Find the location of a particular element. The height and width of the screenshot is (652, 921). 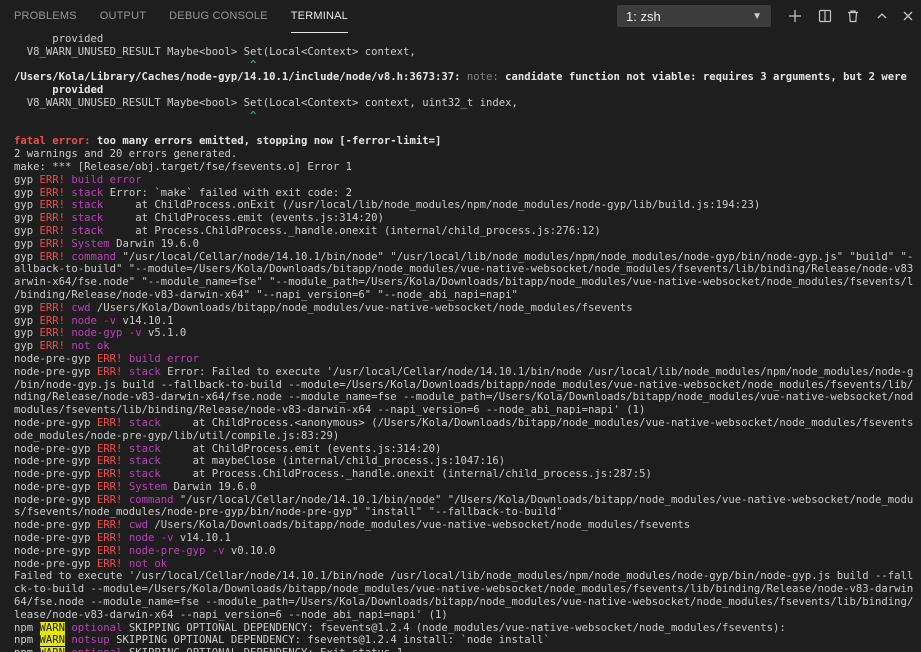

split-icon is located at coordinates (825, 16).